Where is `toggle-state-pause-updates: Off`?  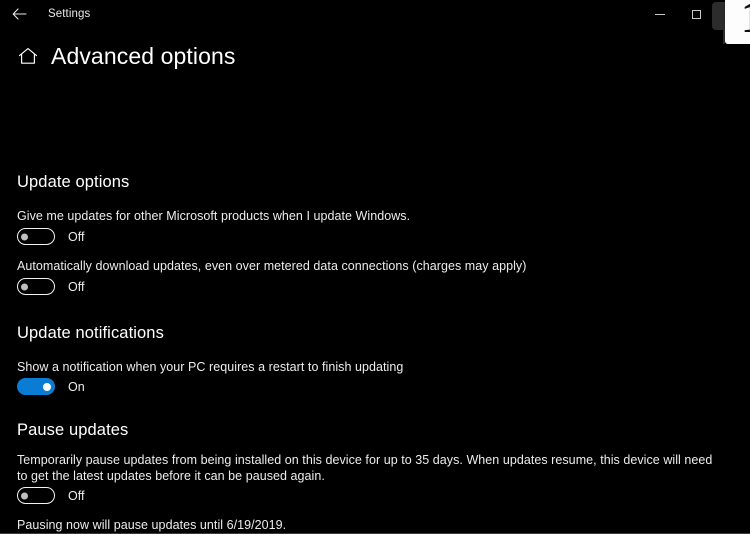 toggle-state-pause-updates: Off is located at coordinates (76, 495).